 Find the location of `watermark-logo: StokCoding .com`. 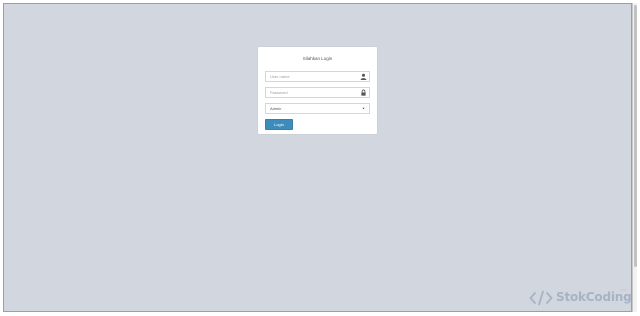

watermark-logo: StokCoding .com is located at coordinates (580, 298).